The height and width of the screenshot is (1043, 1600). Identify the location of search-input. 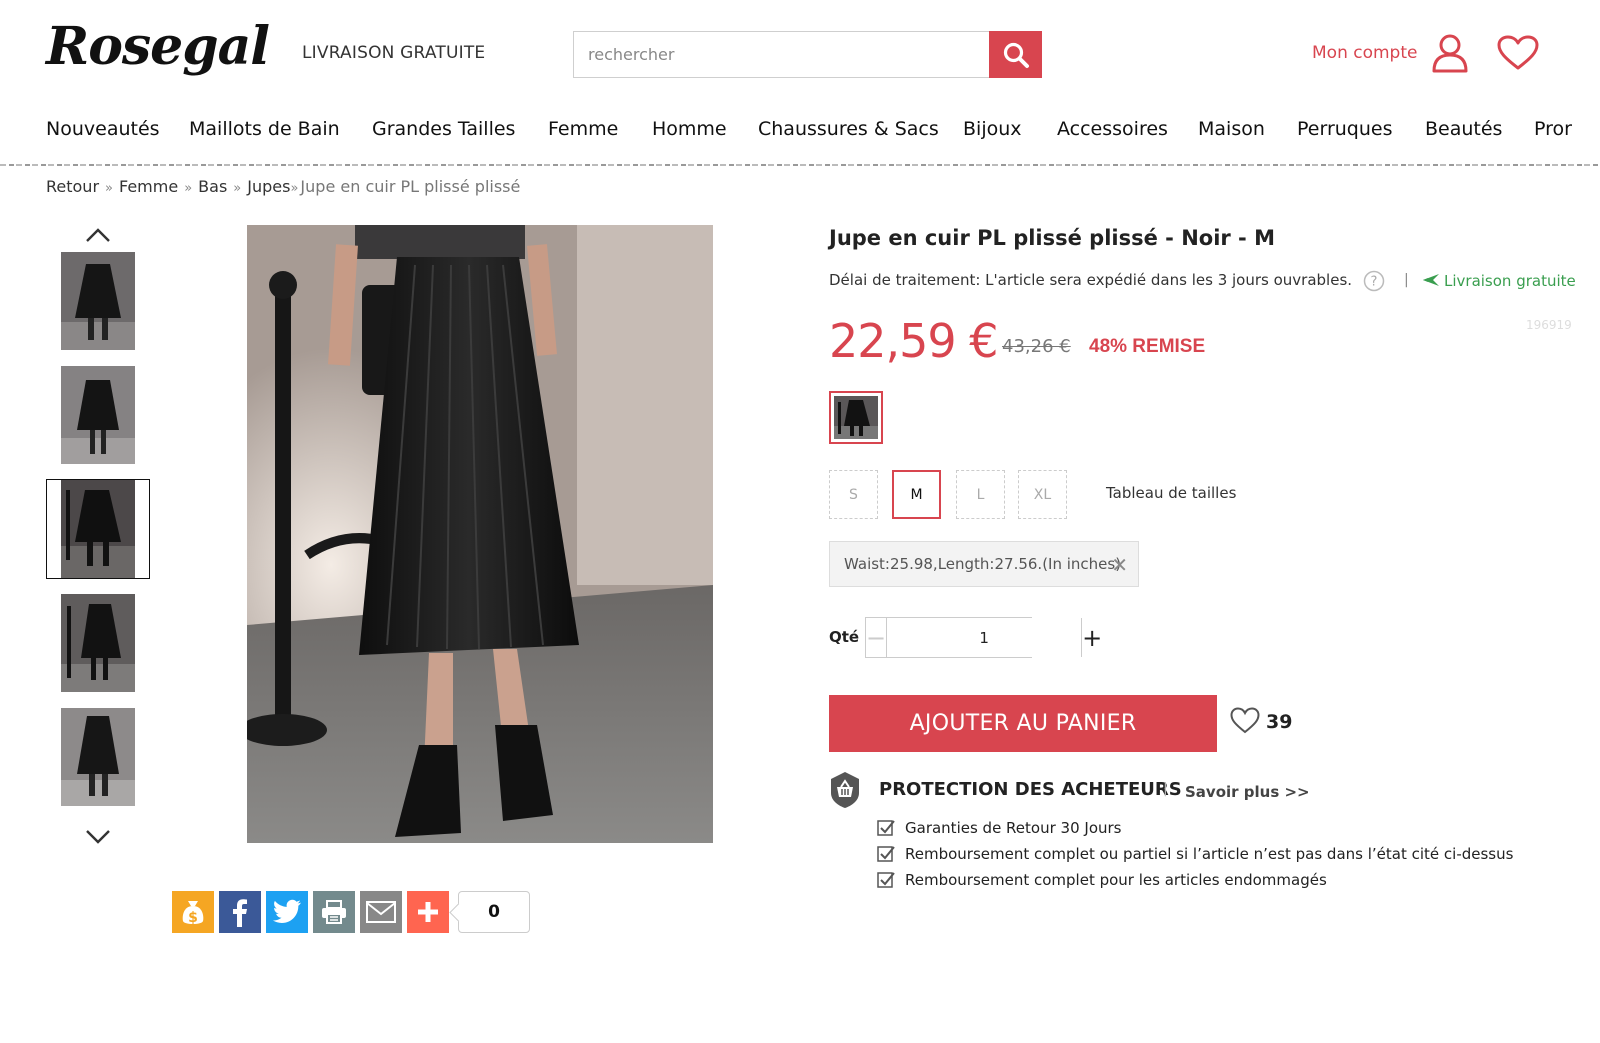
(781, 54).